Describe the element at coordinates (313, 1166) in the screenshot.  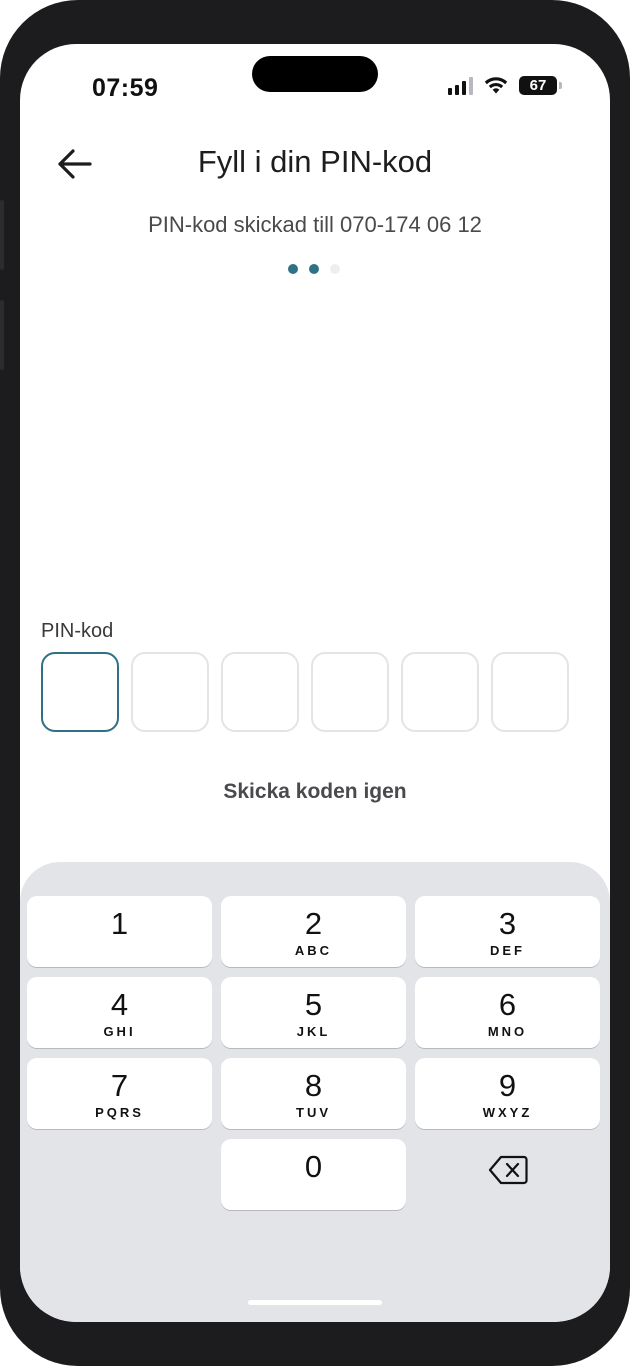
I see `key-digit: 0` at that location.